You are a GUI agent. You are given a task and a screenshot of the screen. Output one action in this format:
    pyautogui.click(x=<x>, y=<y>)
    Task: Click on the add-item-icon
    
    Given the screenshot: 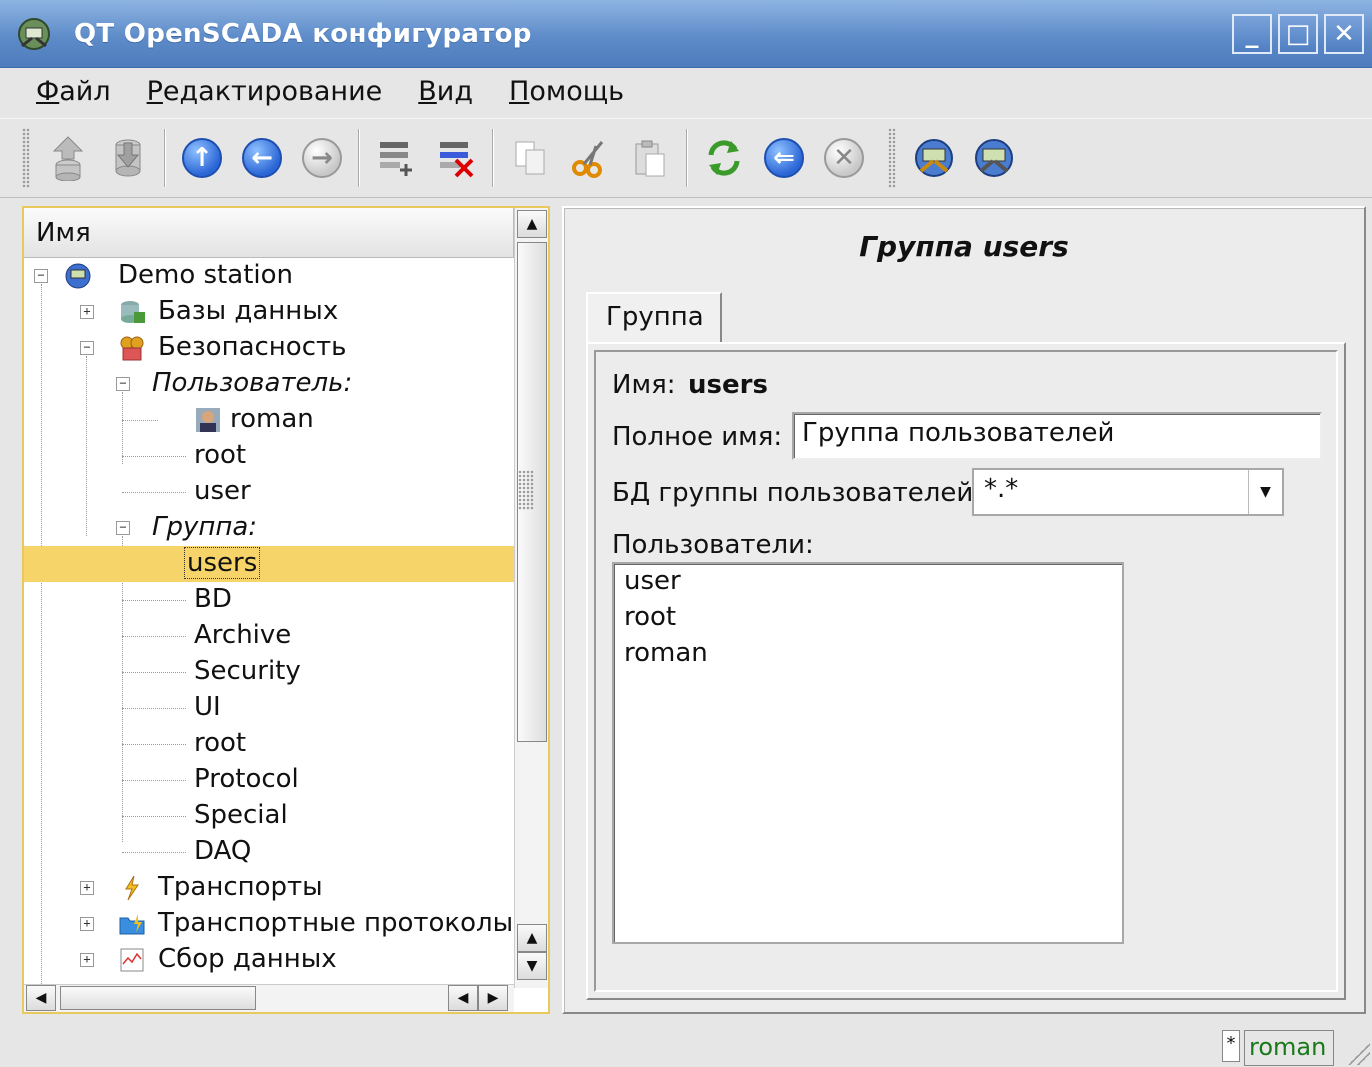 What is the action you would take?
    pyautogui.click(x=396, y=159)
    